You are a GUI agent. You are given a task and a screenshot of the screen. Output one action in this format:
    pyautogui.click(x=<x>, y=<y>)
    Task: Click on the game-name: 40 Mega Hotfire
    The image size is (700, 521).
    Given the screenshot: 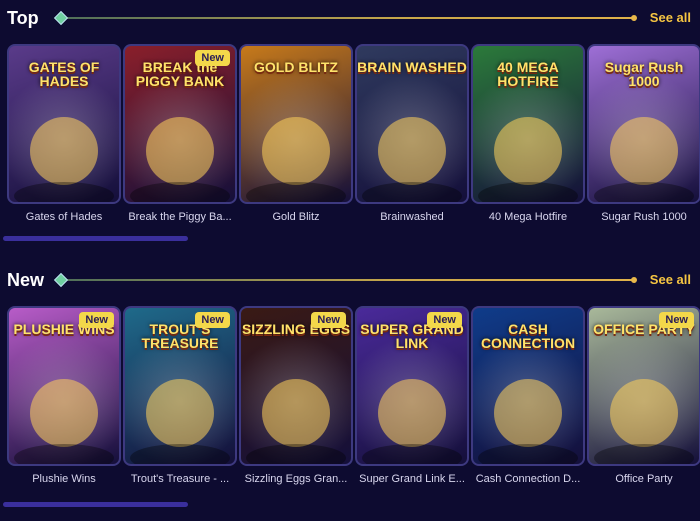 What is the action you would take?
    pyautogui.click(x=528, y=217)
    